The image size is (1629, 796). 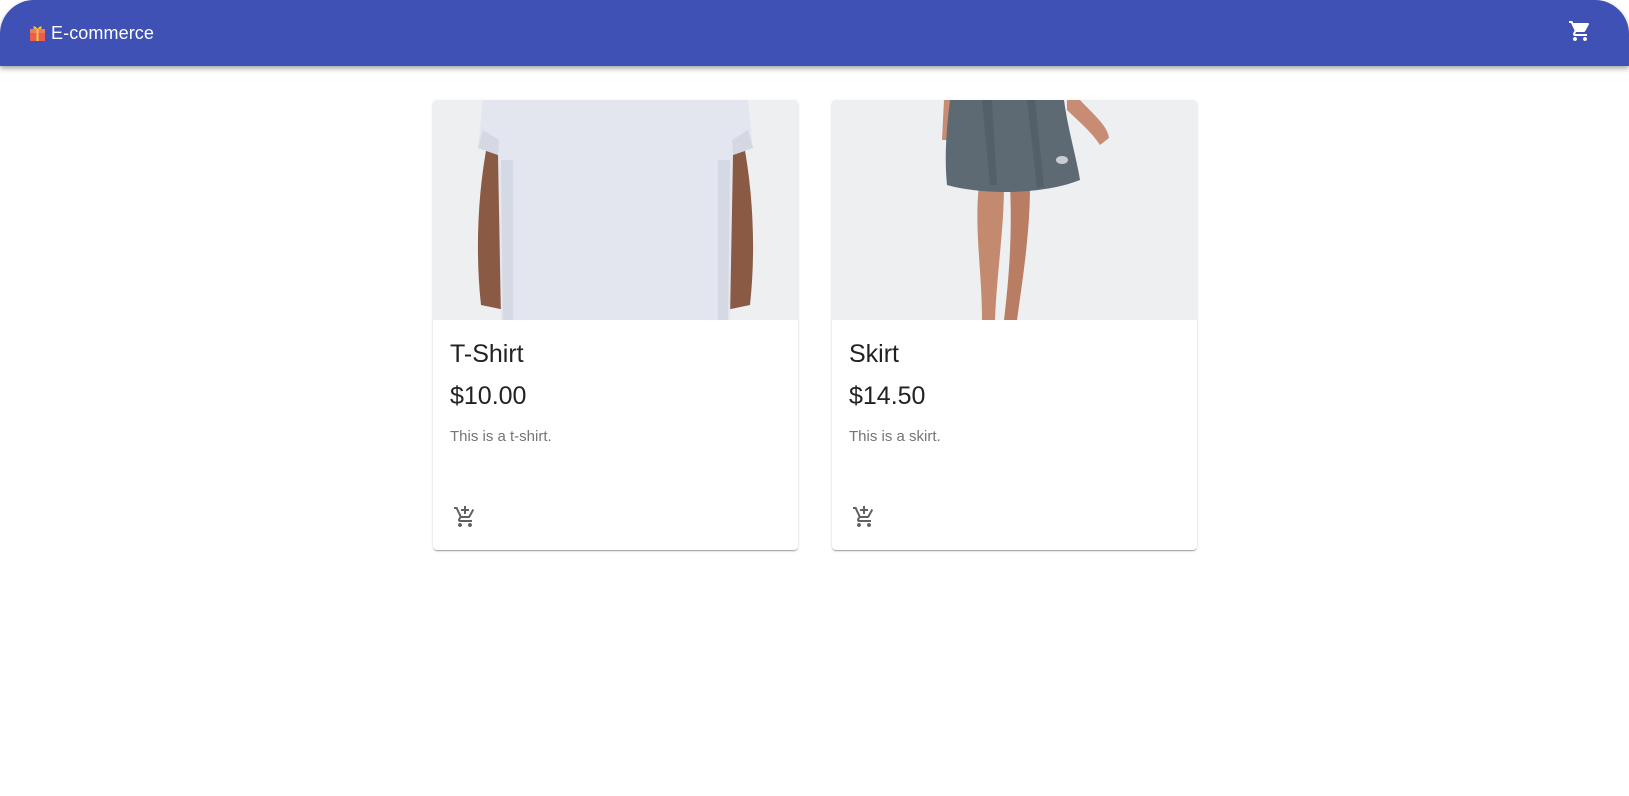 What do you see at coordinates (895, 436) in the screenshot?
I see `product-description: This is a skirt.` at bounding box center [895, 436].